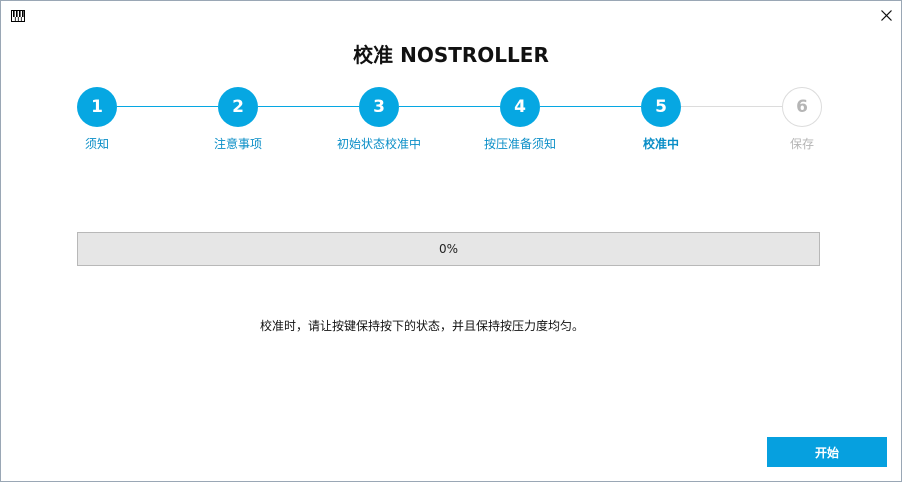 The width and height of the screenshot is (902, 482). What do you see at coordinates (96, 144) in the screenshot?
I see `step-1-label: 须知` at bounding box center [96, 144].